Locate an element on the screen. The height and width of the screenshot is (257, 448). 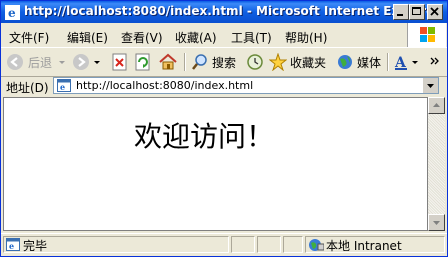
windows-logo is located at coordinates (426, 35).